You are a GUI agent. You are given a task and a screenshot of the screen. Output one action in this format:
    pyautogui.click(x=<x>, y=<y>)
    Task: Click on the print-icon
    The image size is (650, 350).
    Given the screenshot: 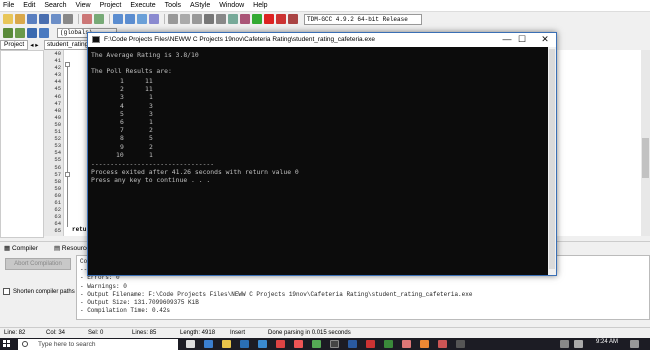 What is the action you would take?
    pyautogui.click(x=68, y=19)
    